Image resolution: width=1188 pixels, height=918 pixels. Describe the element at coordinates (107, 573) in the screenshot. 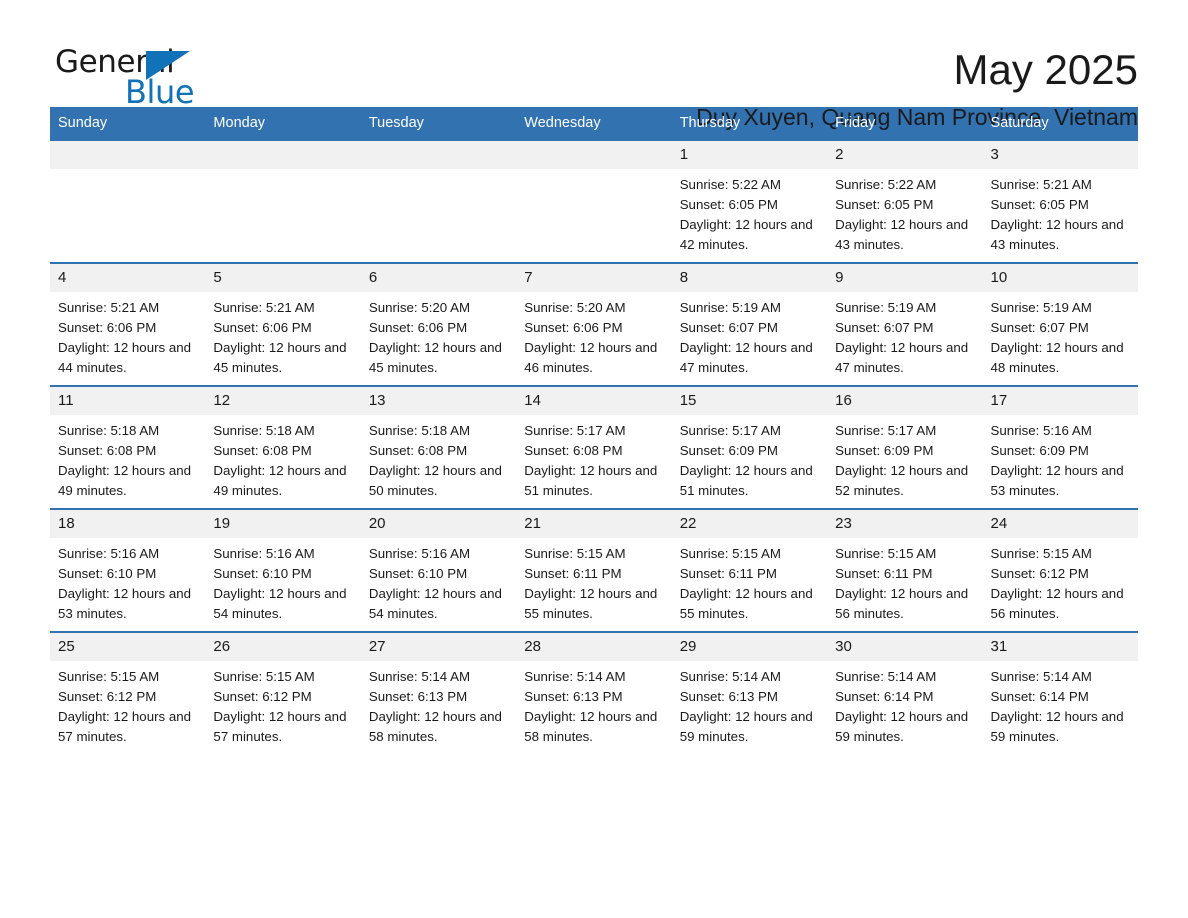

I see `sunset-text: Sunset: 6:10 PM` at that location.